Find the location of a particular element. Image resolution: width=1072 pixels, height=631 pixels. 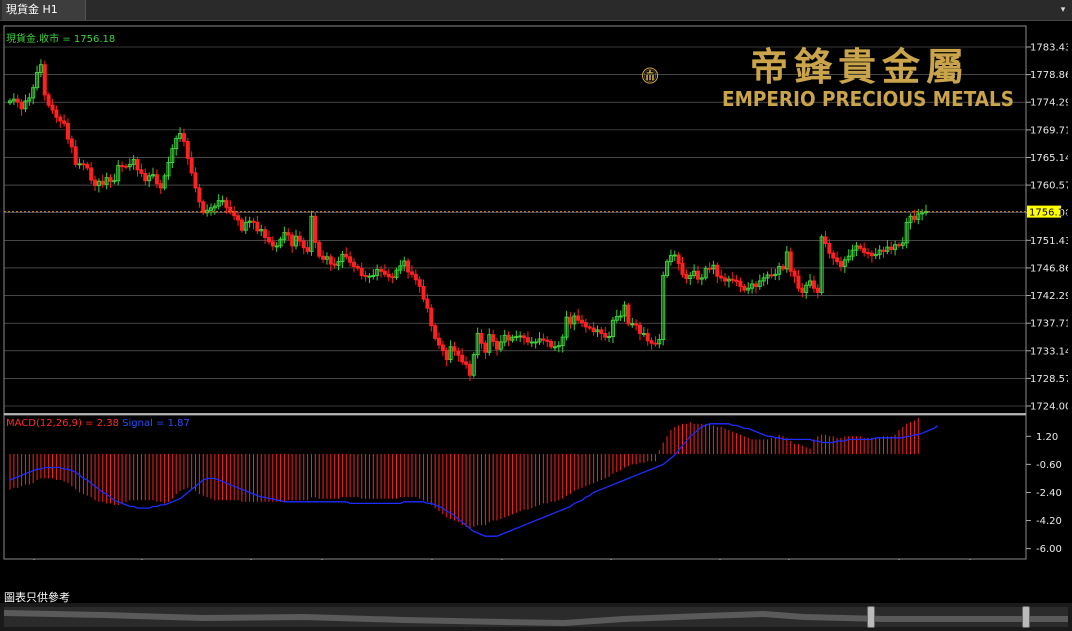

price-tick-label: 1783.43 is located at coordinates (1049, 48).